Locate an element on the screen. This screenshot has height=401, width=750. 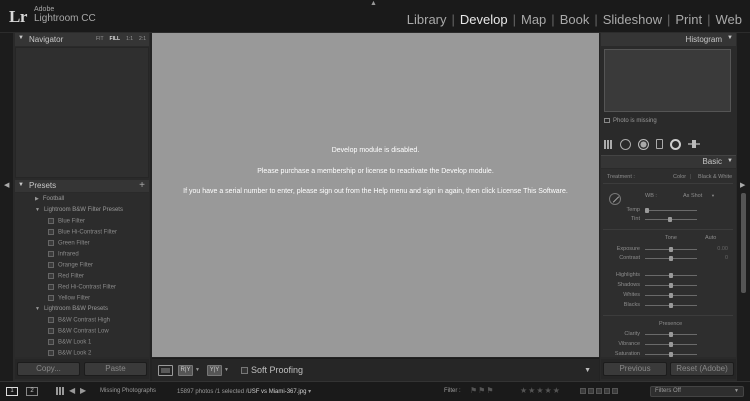
preset-item: B&W Contrast Low is located at coordinates (78, 332).